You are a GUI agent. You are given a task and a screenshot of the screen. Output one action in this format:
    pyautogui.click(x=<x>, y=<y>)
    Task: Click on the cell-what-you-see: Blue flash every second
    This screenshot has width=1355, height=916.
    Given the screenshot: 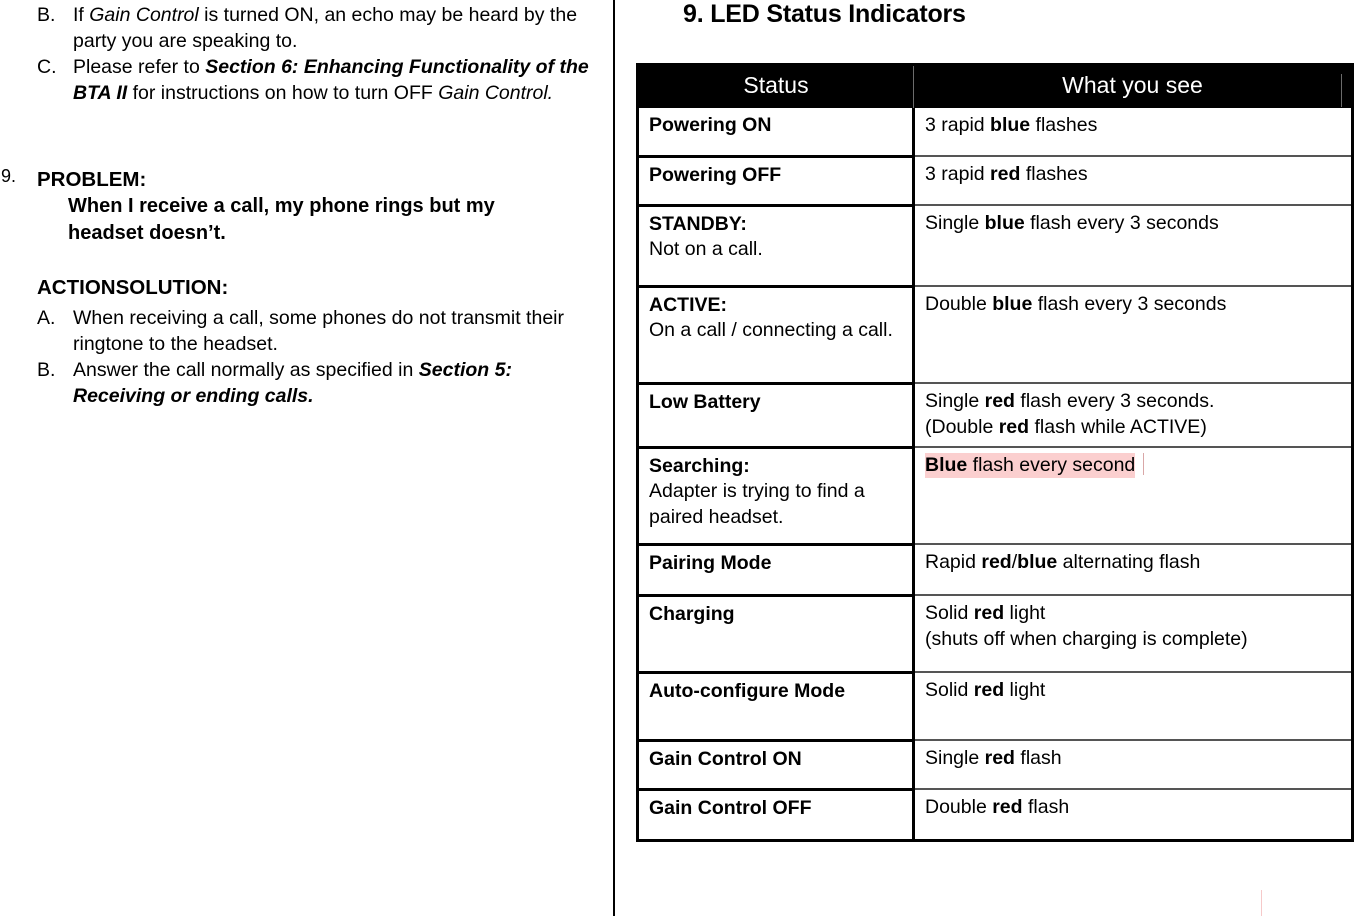 What is the action you would take?
    pyautogui.click(x=1133, y=496)
    